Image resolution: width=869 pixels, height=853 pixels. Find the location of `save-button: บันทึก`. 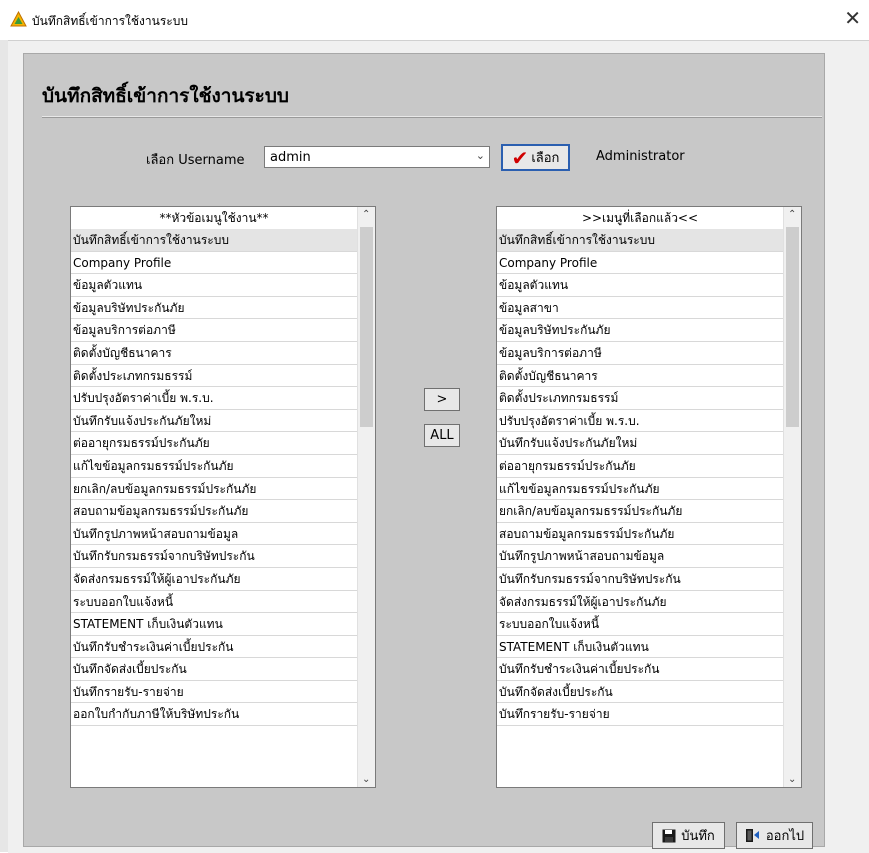

save-button: บันทึก is located at coordinates (688, 835).